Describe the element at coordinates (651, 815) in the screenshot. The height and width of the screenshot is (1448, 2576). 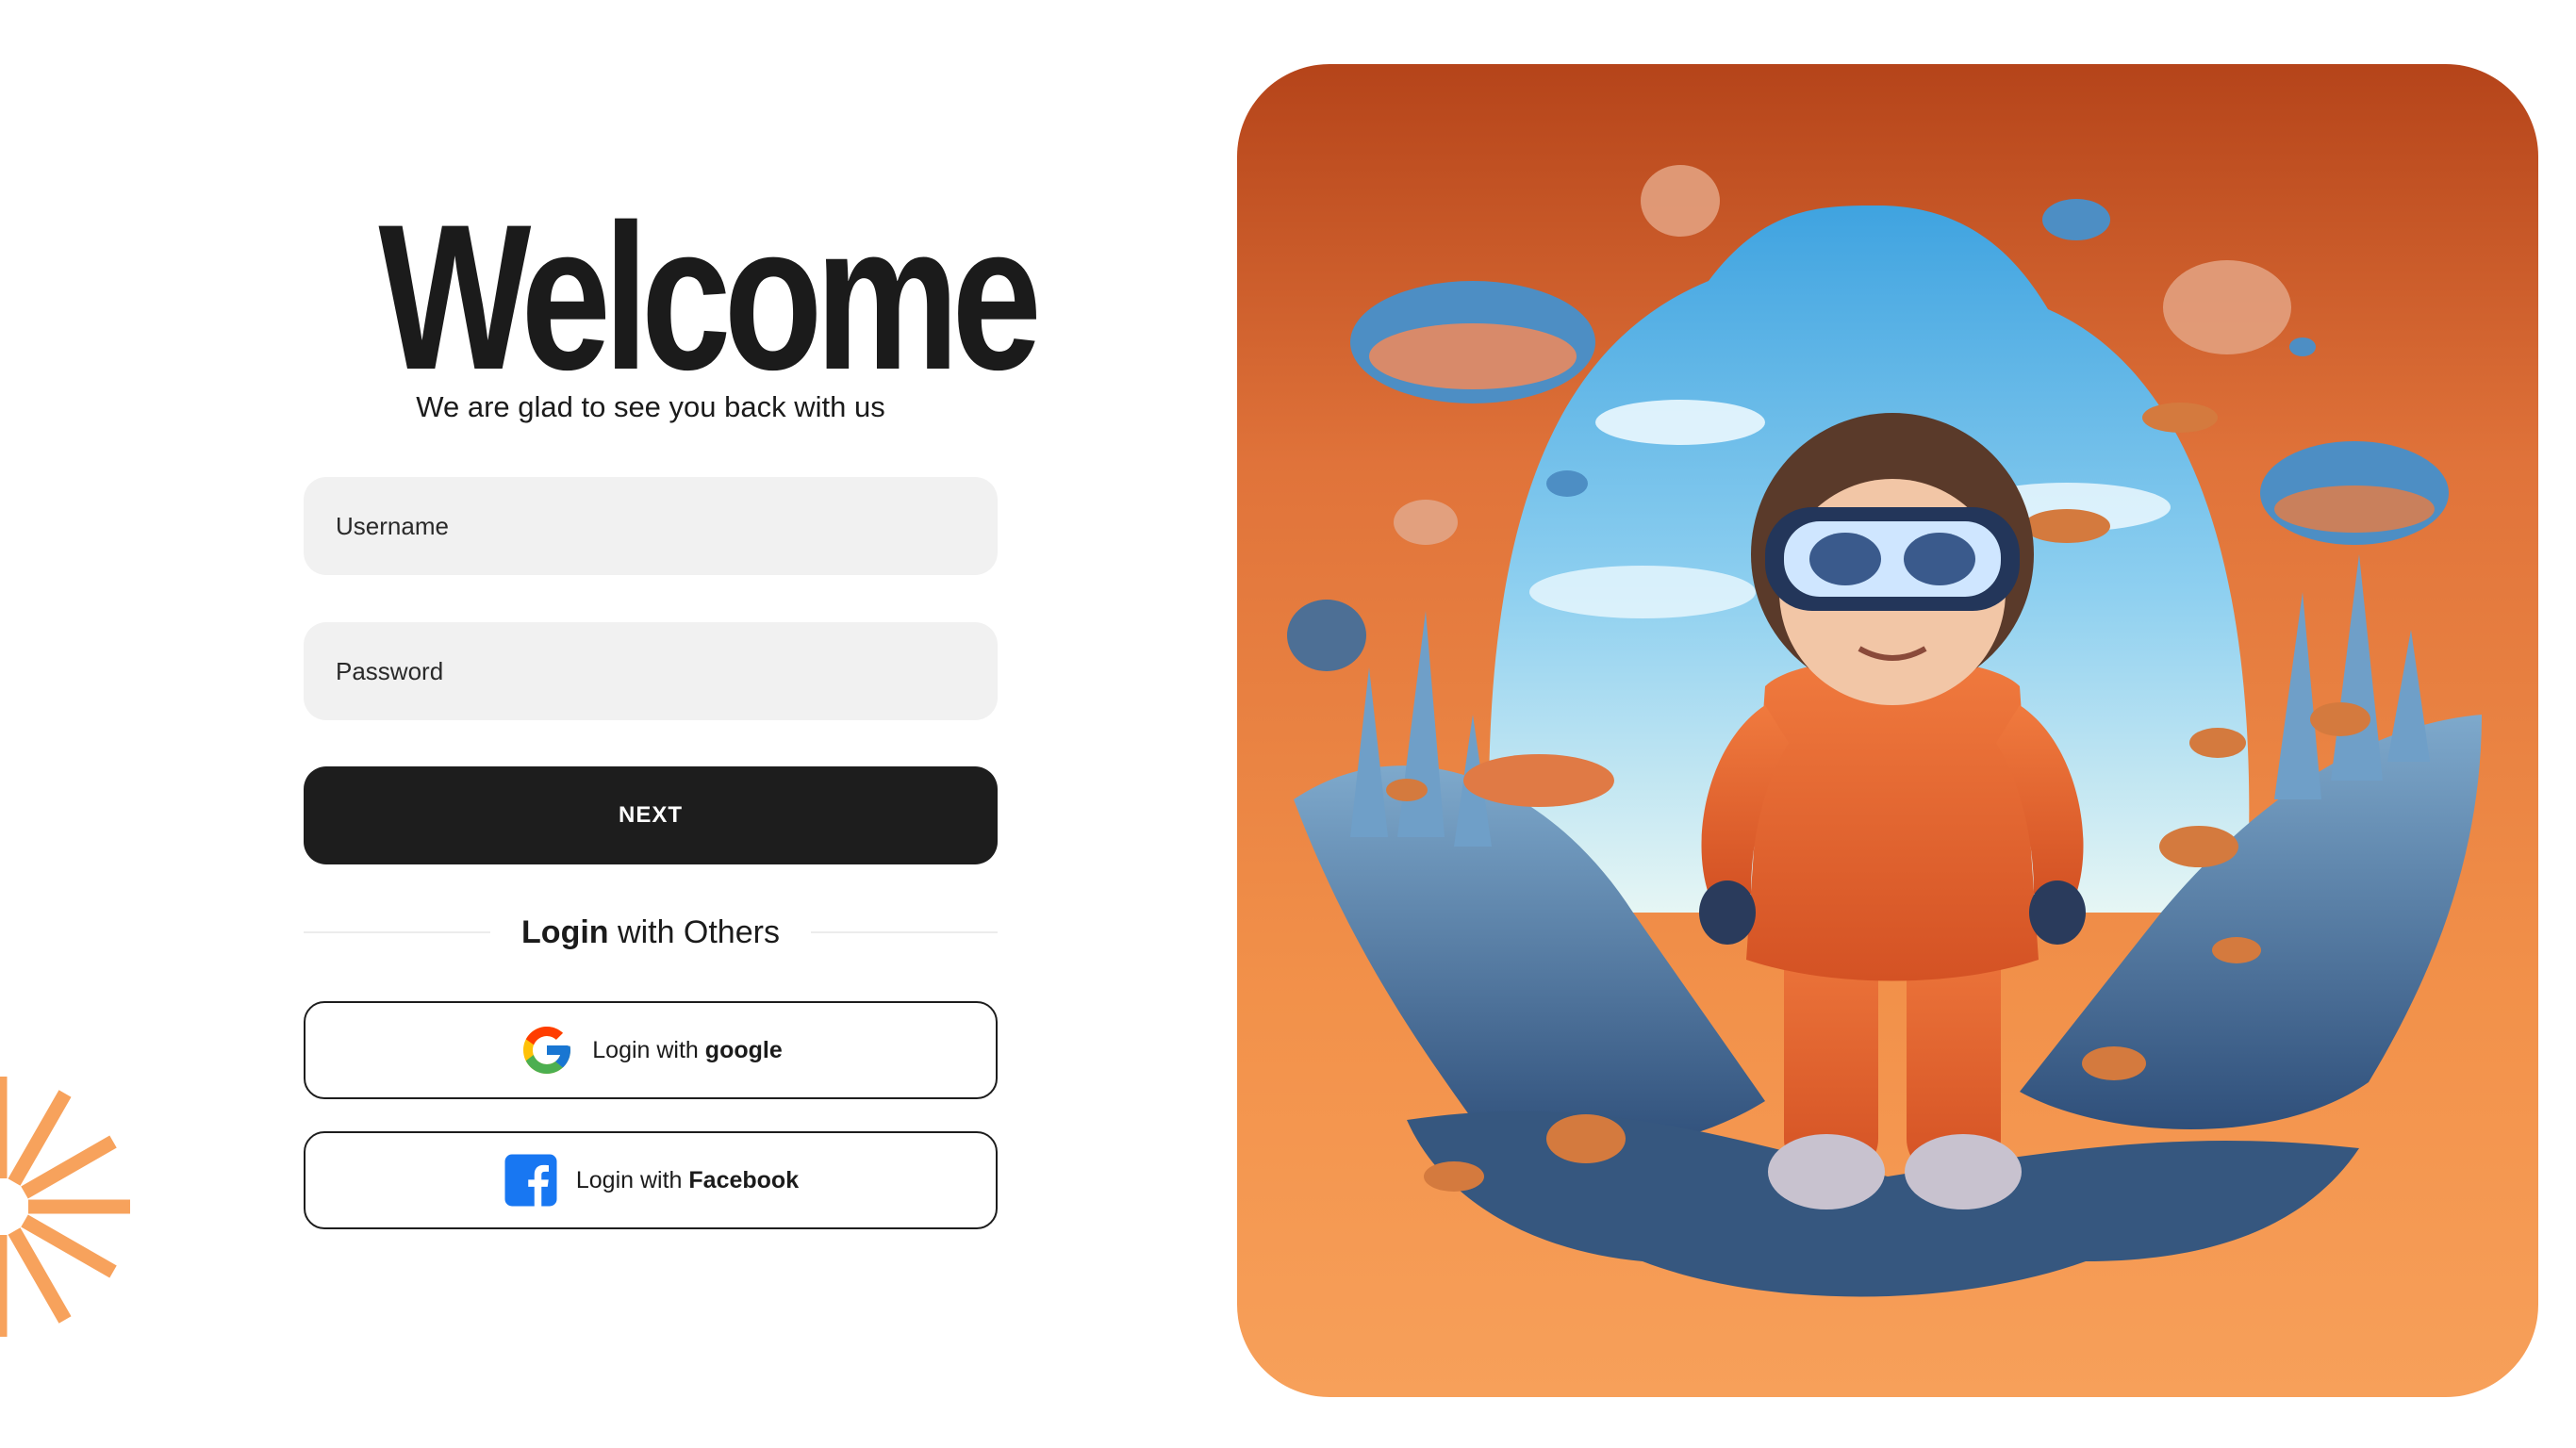
I see `next-button: NEXT` at that location.